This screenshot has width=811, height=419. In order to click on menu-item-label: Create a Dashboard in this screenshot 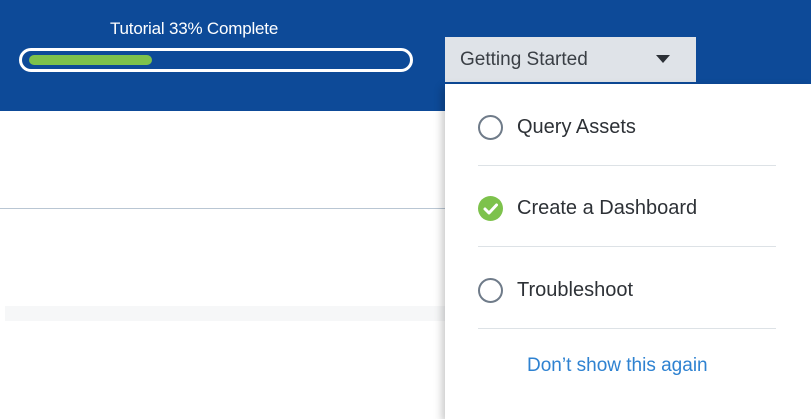, I will do `click(607, 208)`.